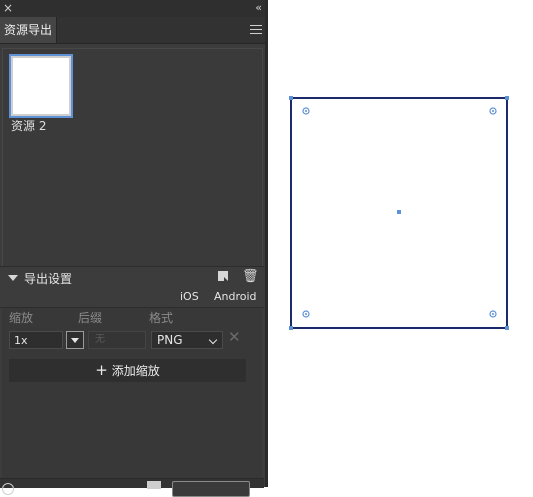  Describe the element at coordinates (8, 8) in the screenshot. I see `close-icon: ×` at that location.